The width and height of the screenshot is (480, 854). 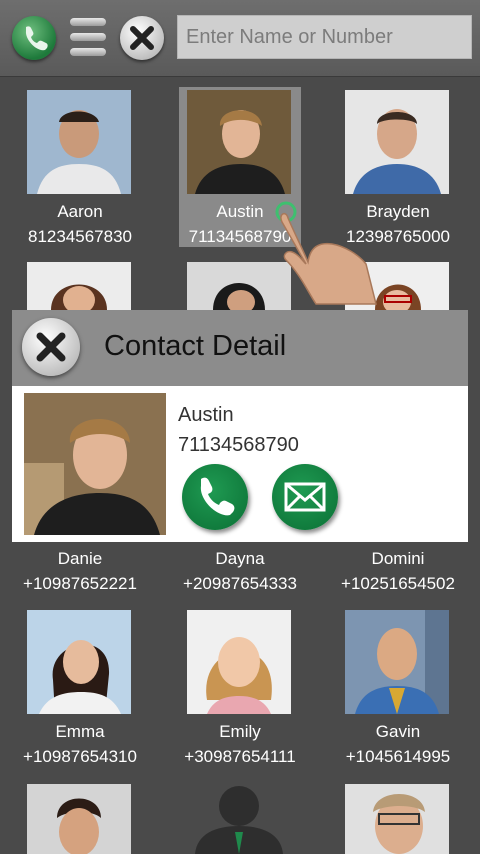 I want to click on message-contact-button, so click(x=305, y=497).